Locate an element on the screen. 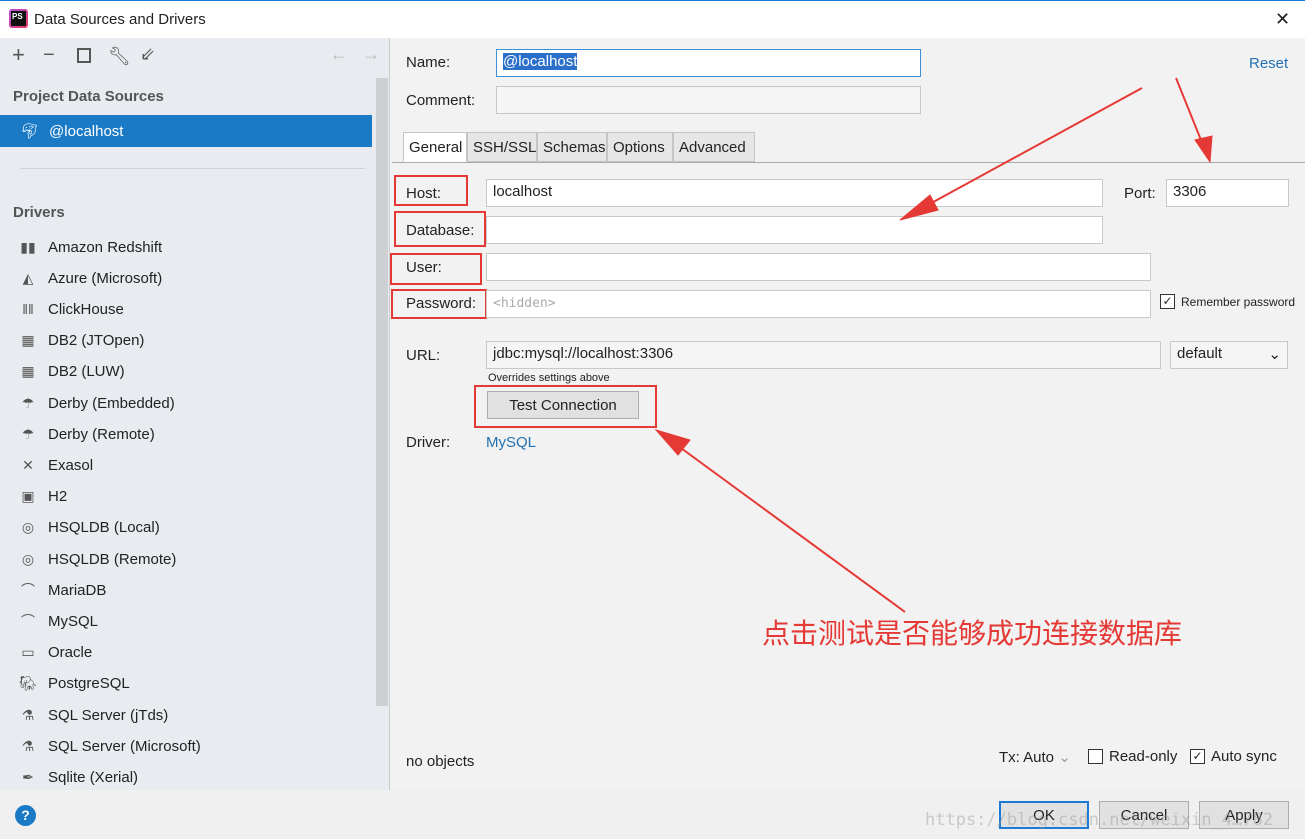  arrowhead-database is located at coordinates (919, 207).